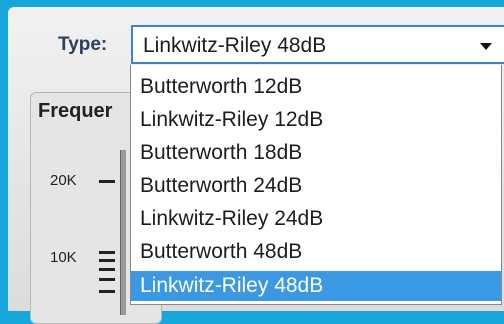 The image size is (504, 324). I want to click on option-butterworth-24db: Butterworth 24dB, so click(316, 186).